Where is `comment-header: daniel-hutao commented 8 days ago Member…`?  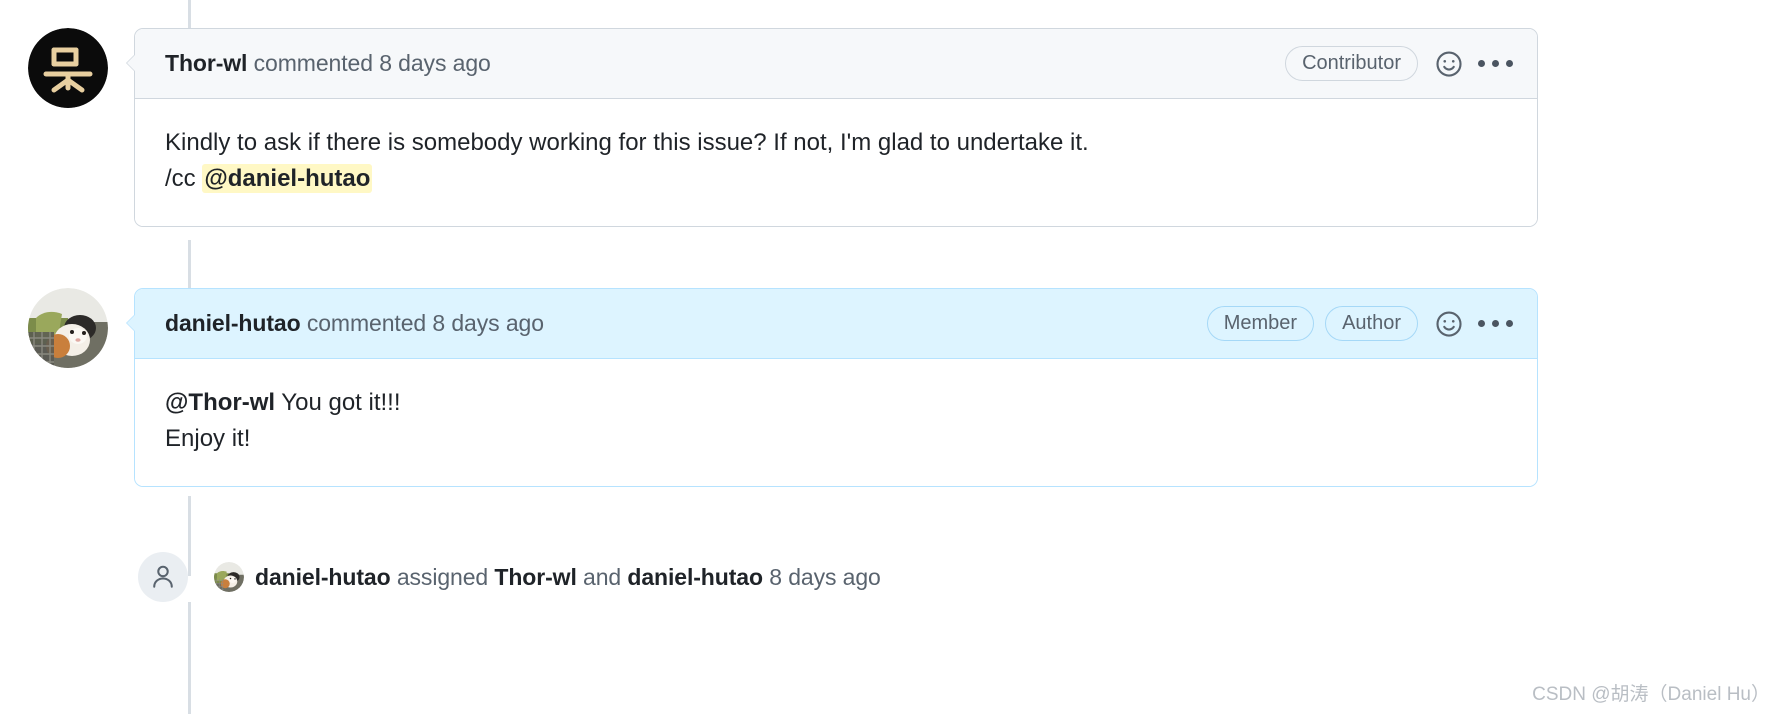 comment-header: daniel-hutao commented 8 days ago Member… is located at coordinates (836, 324).